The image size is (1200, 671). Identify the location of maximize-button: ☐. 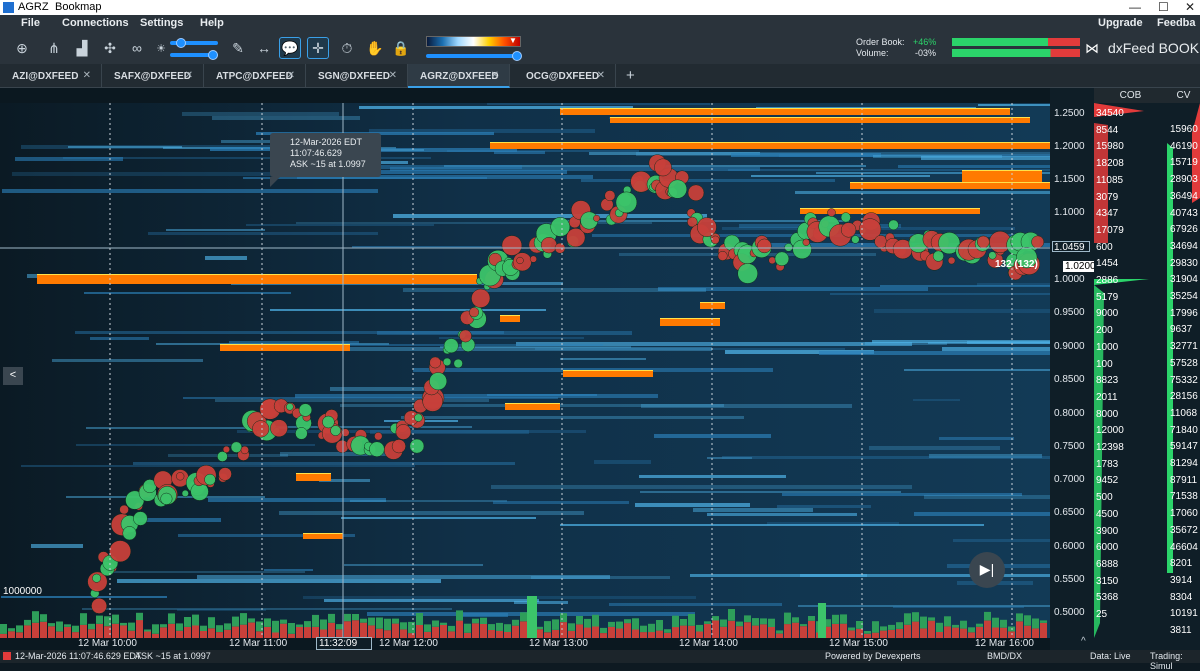
(1163, 7).